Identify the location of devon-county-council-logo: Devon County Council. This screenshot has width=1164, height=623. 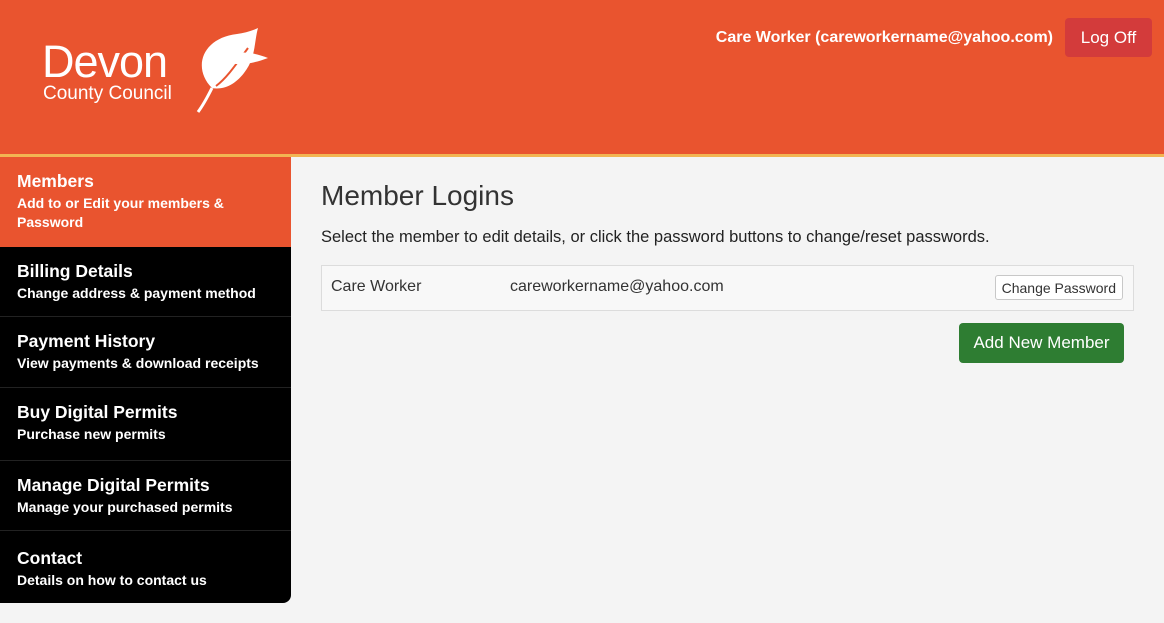
(160, 73).